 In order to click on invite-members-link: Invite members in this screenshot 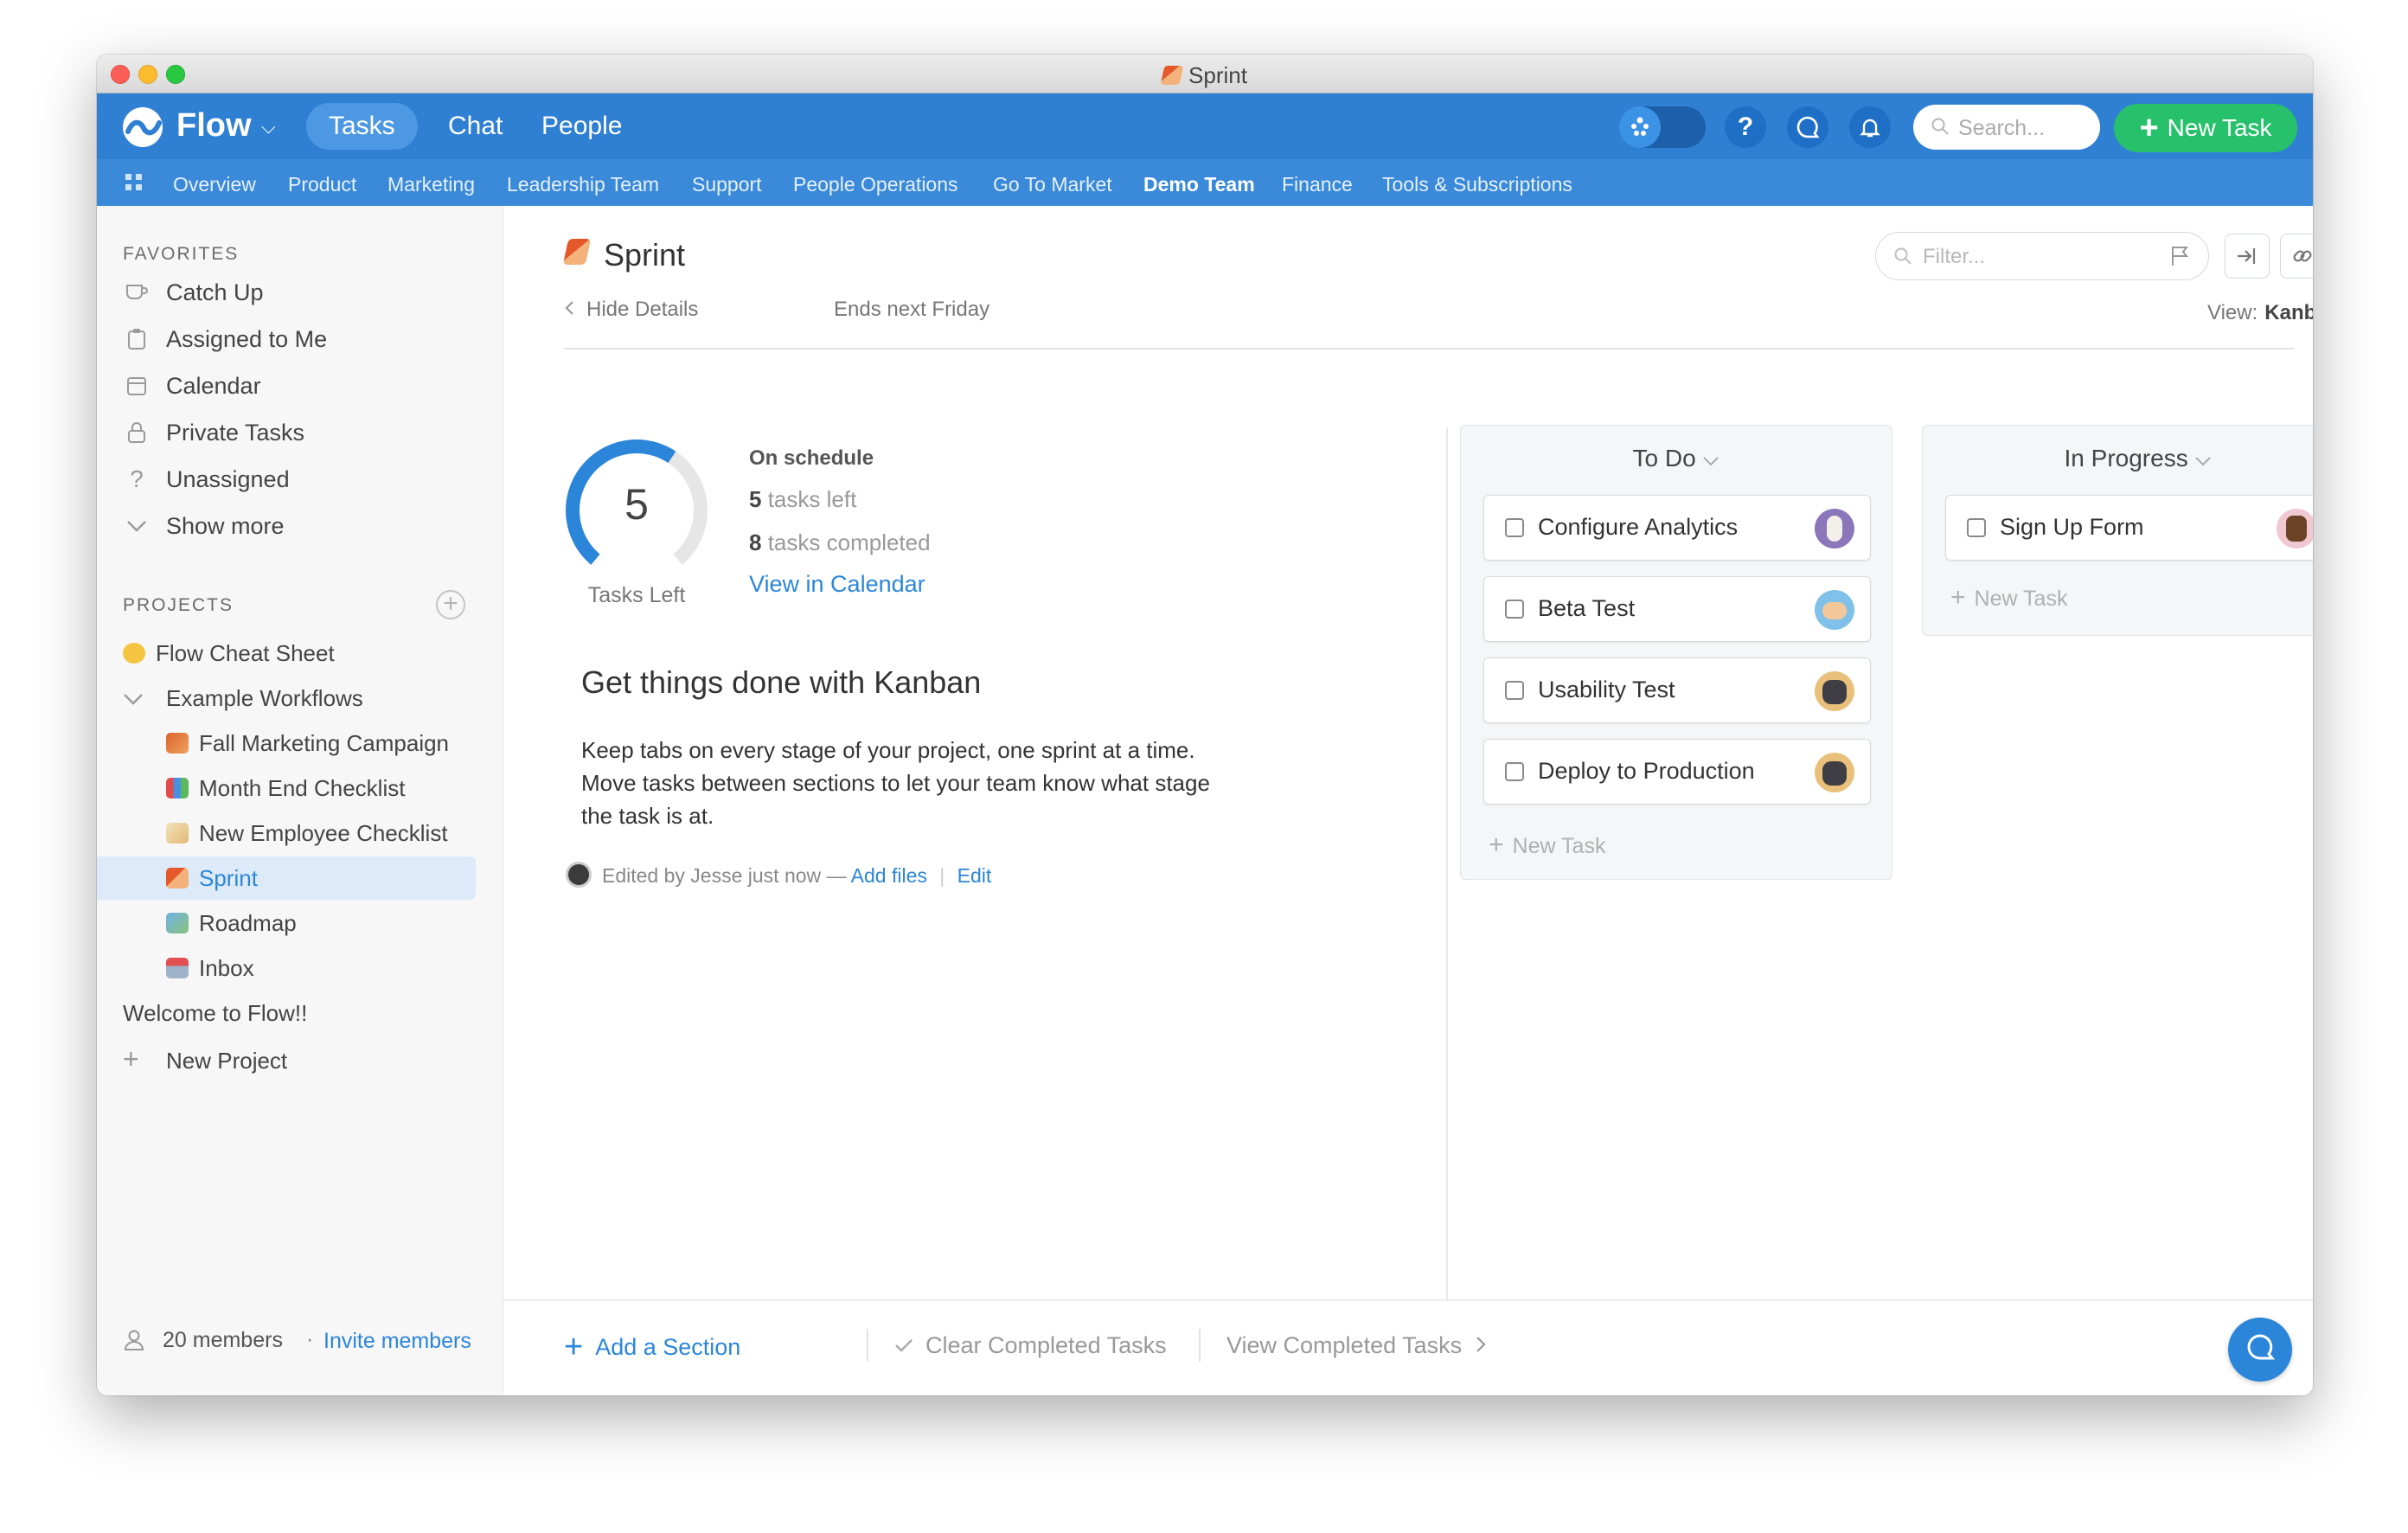, I will do `click(397, 1341)`.